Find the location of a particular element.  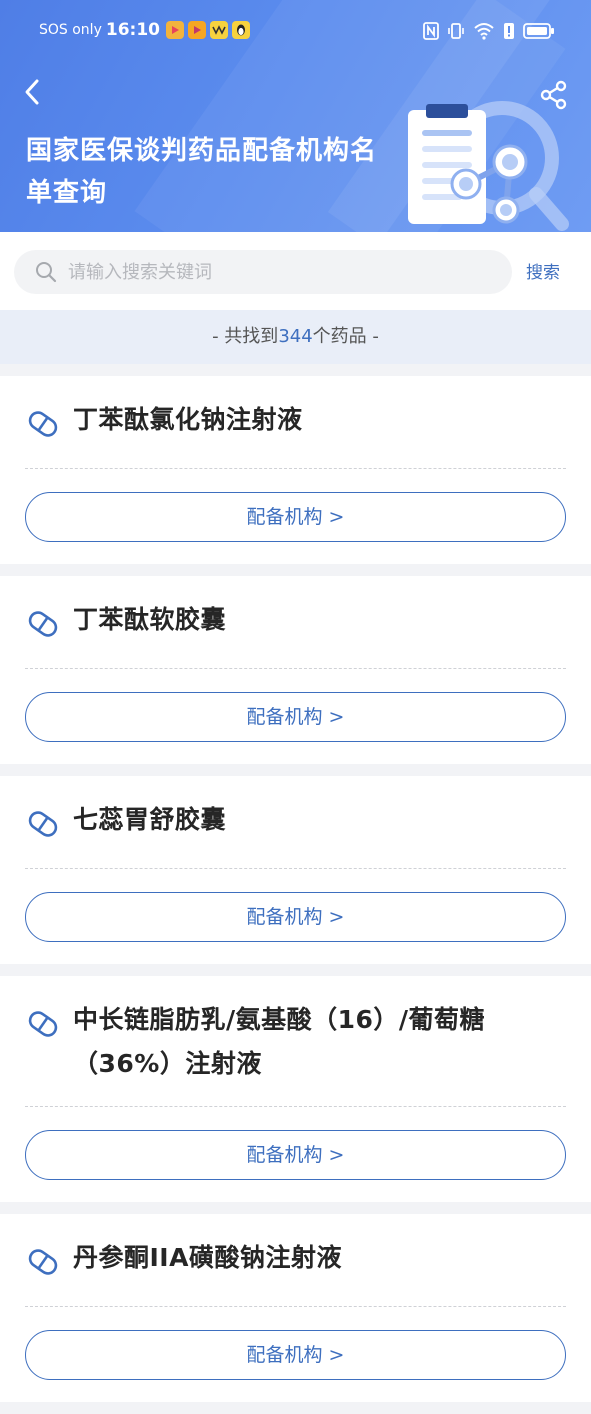

search-box is located at coordinates (263, 272).